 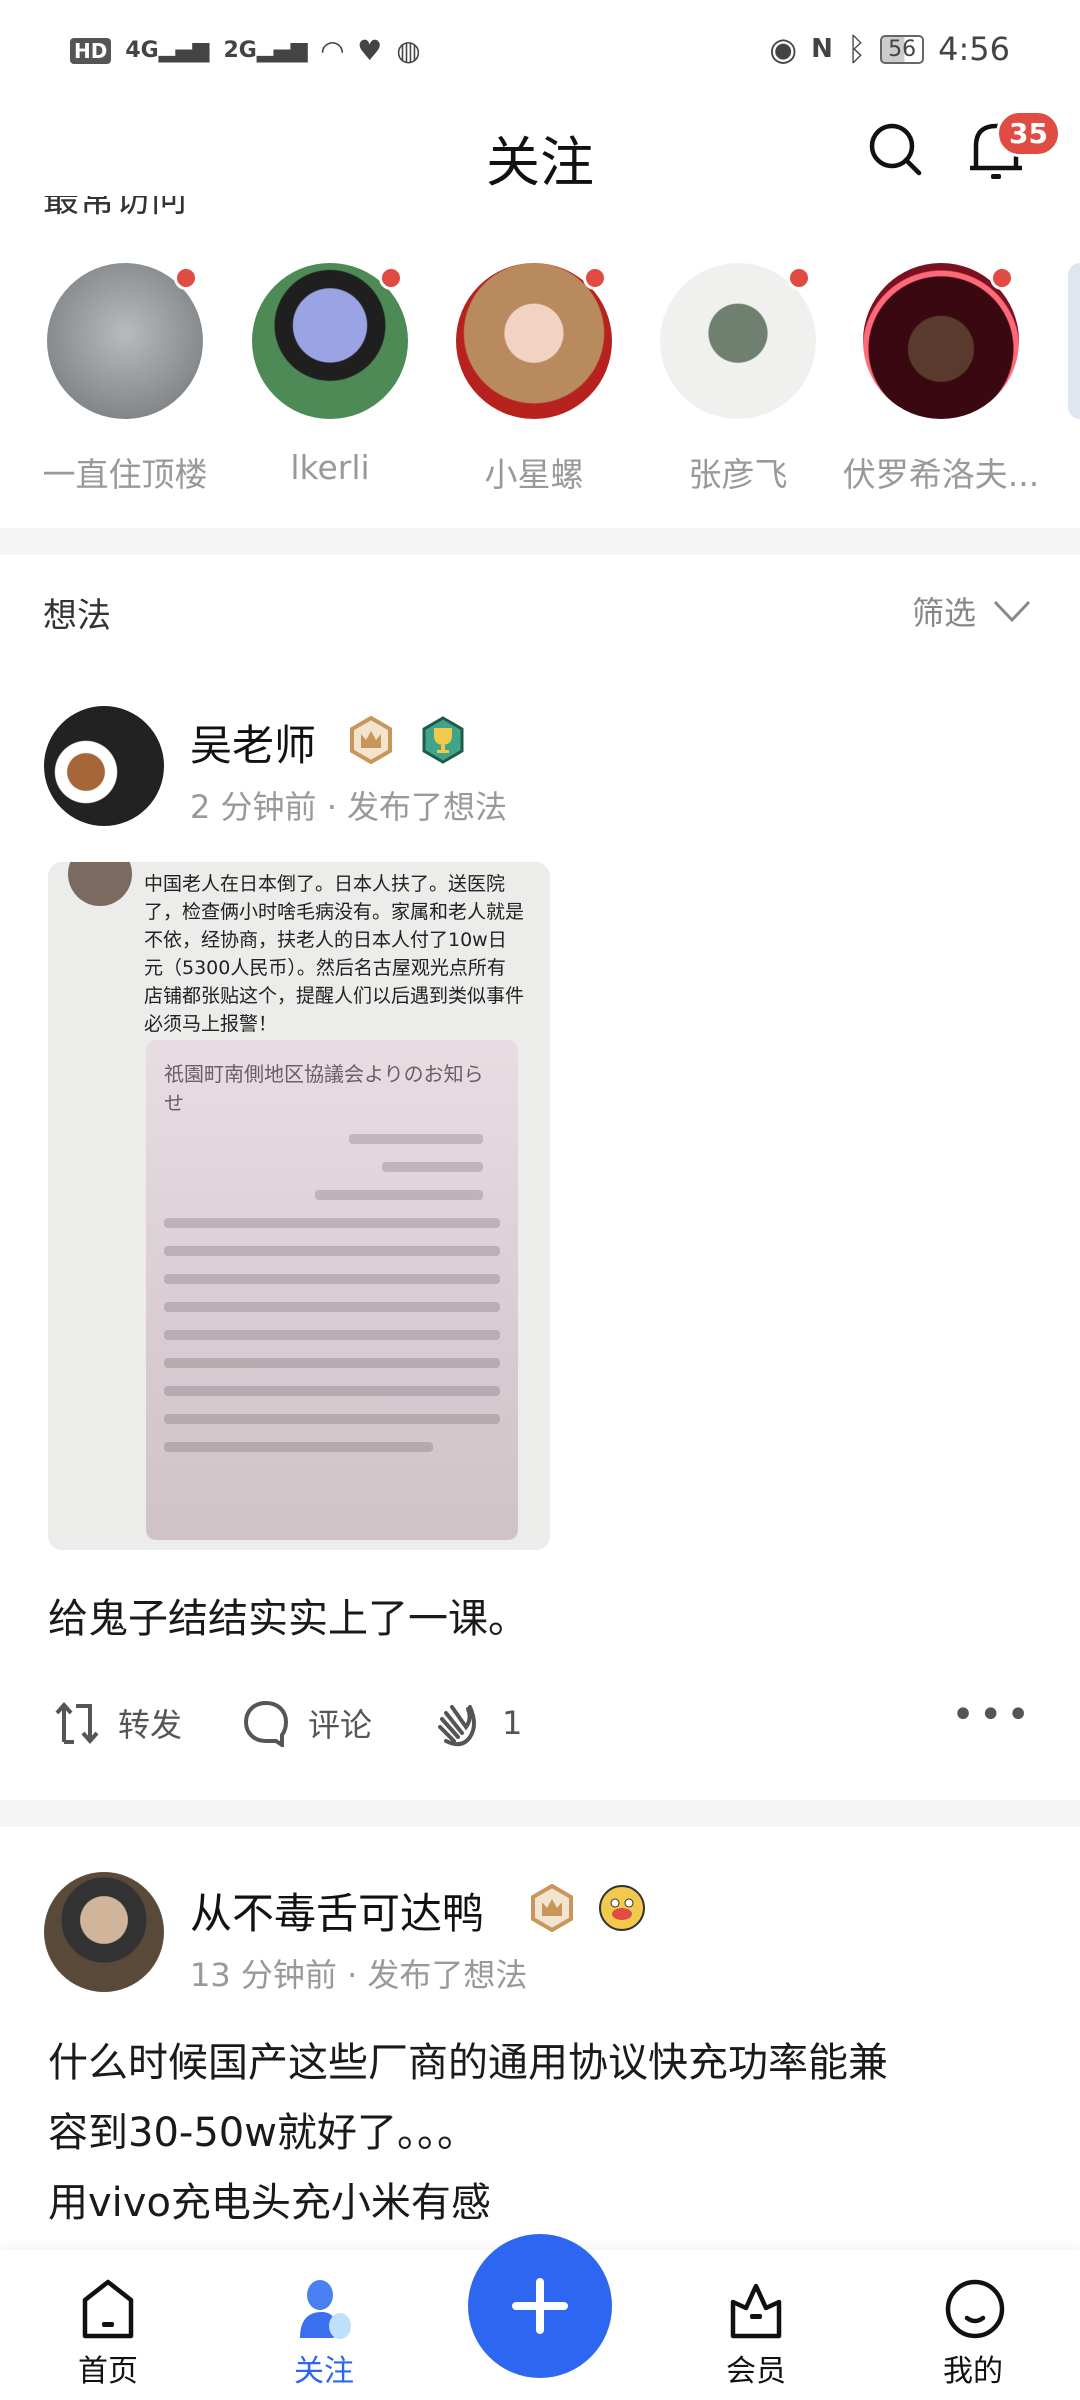 I want to click on signal-4g-icon: 4G▂▄▆, so click(x=167, y=50).